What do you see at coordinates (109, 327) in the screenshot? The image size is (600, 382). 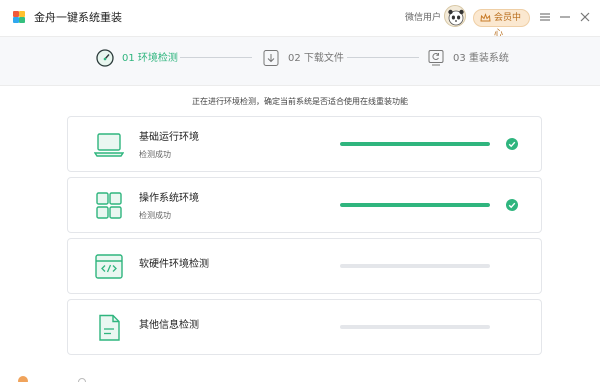 I see `document-icon` at bounding box center [109, 327].